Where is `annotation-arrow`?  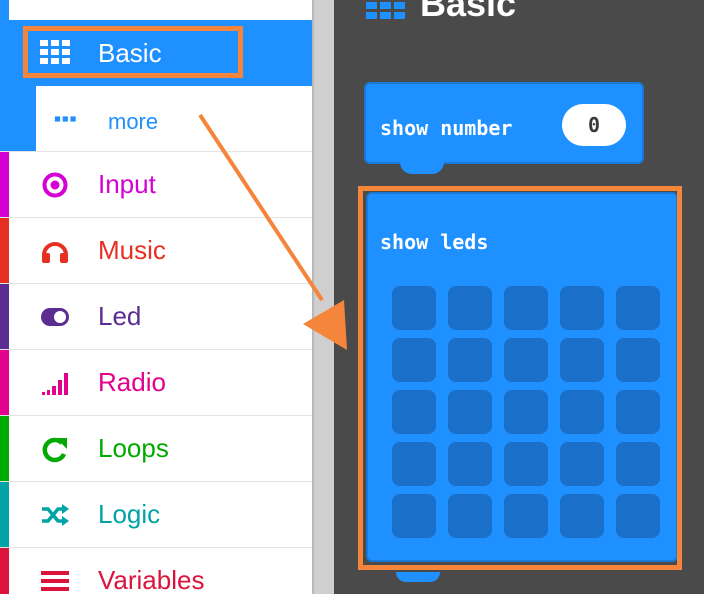
annotation-arrow is located at coordinates (272, 231).